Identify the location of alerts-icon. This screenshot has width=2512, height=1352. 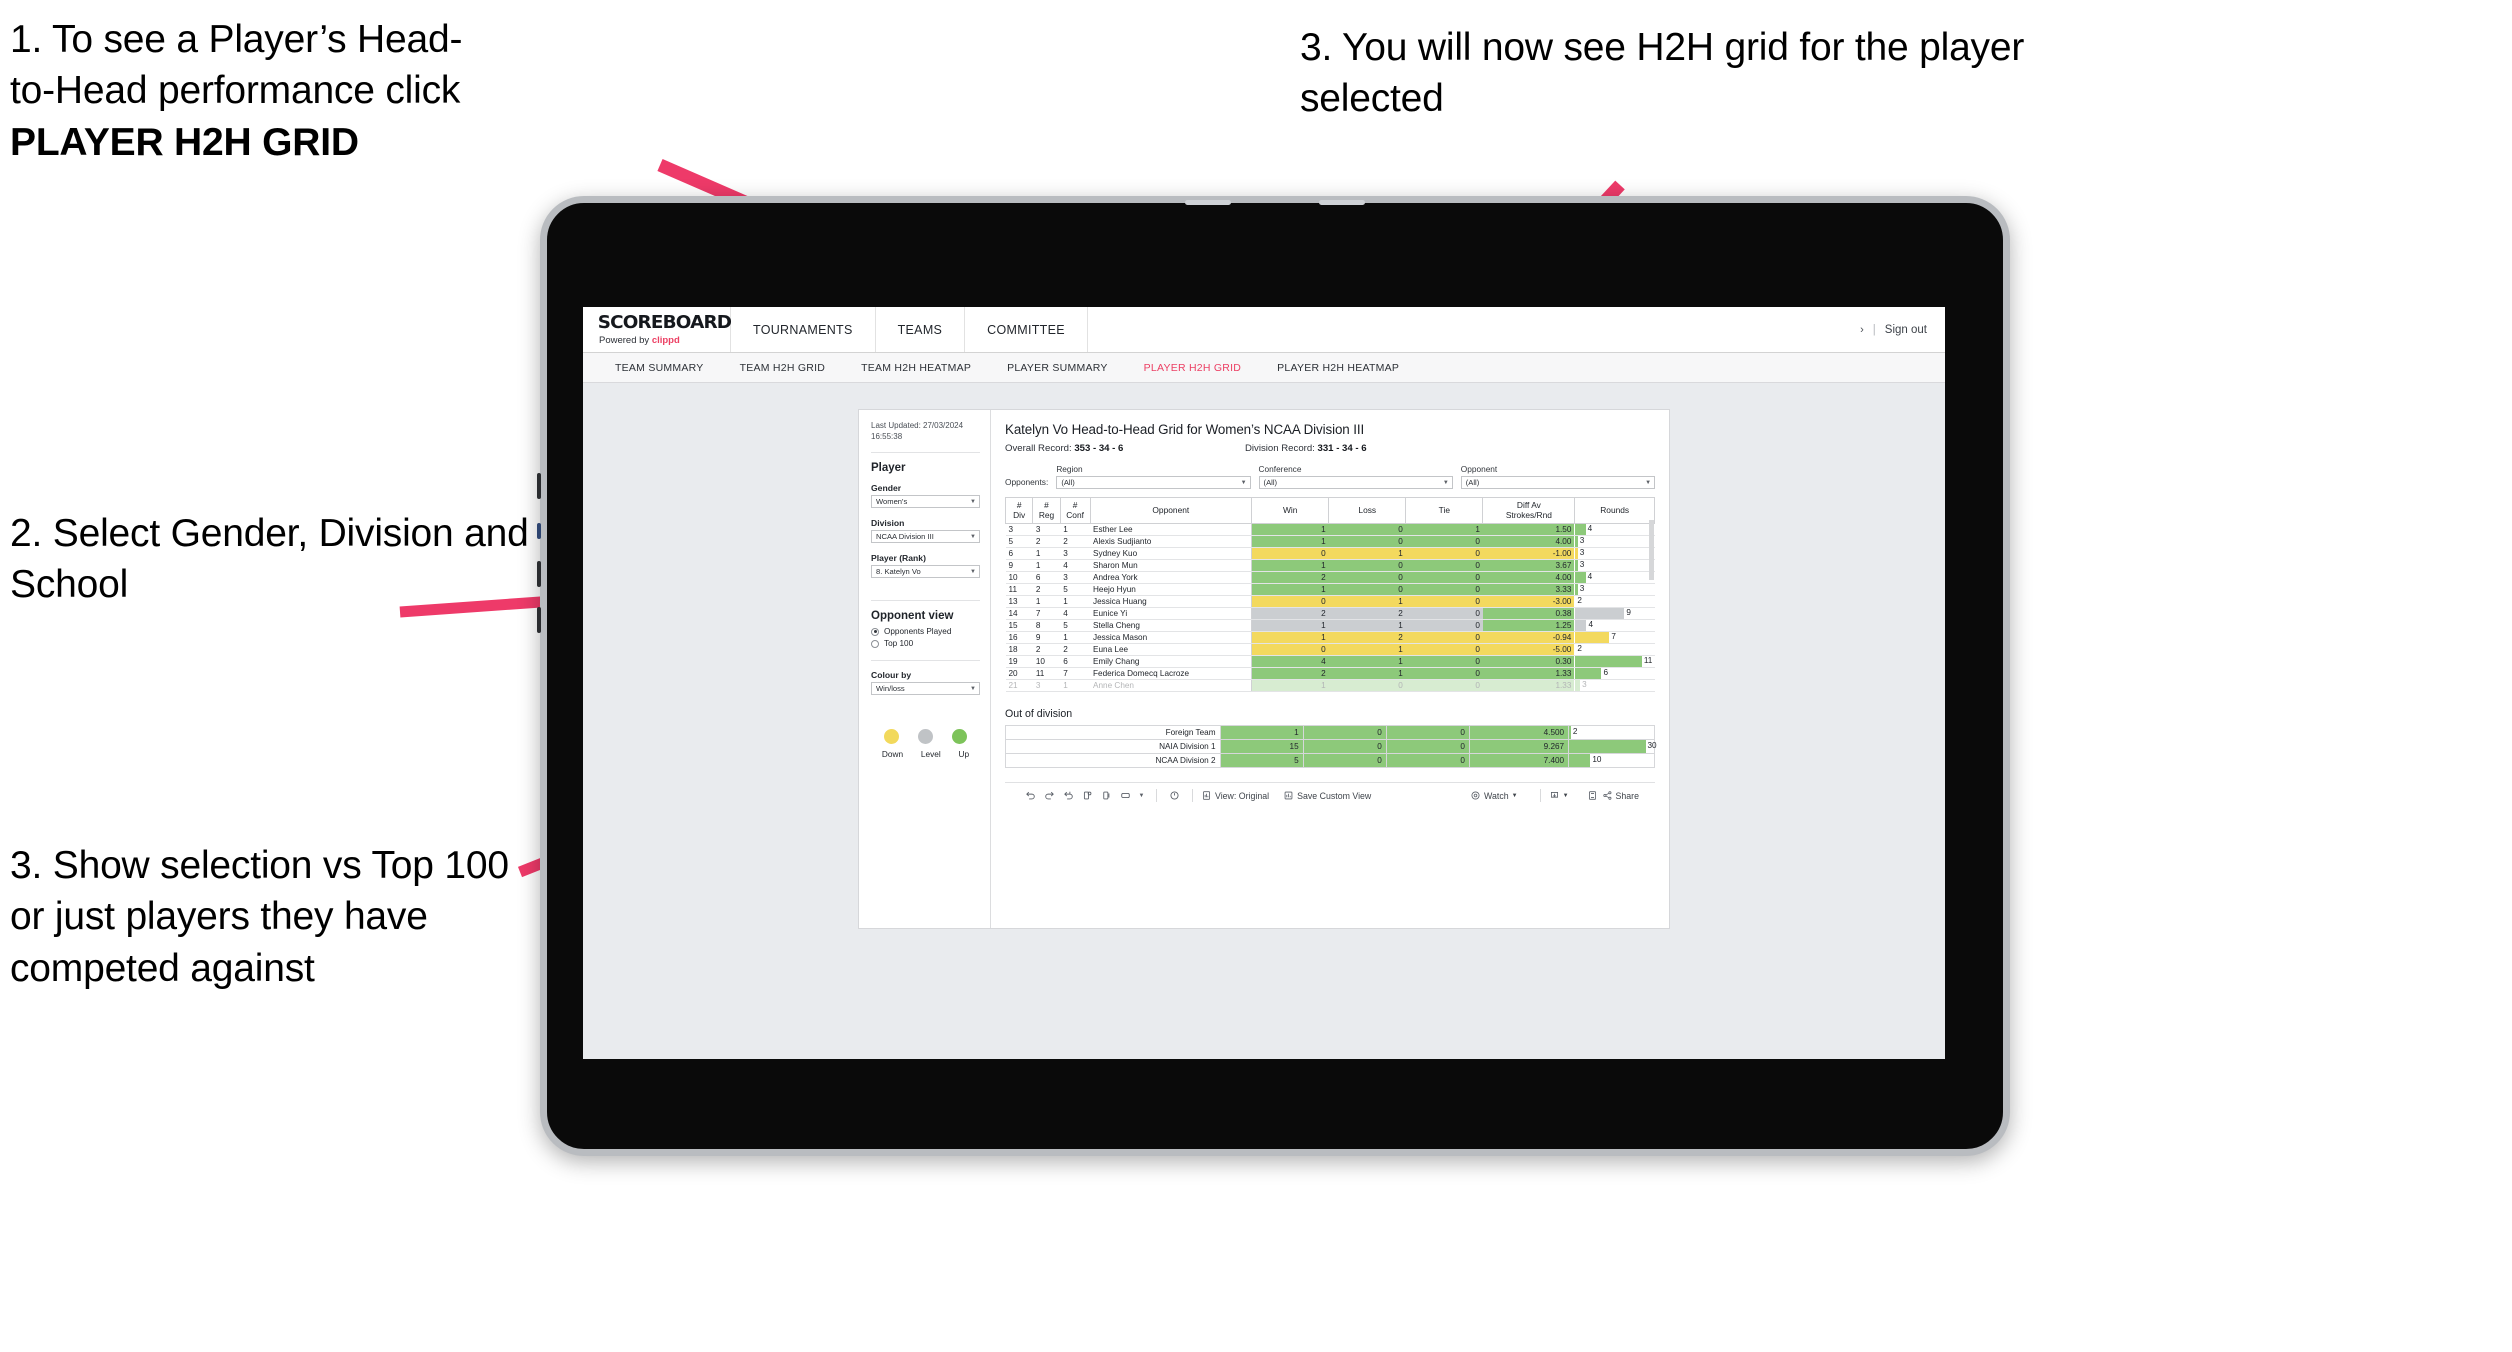
(1174, 795).